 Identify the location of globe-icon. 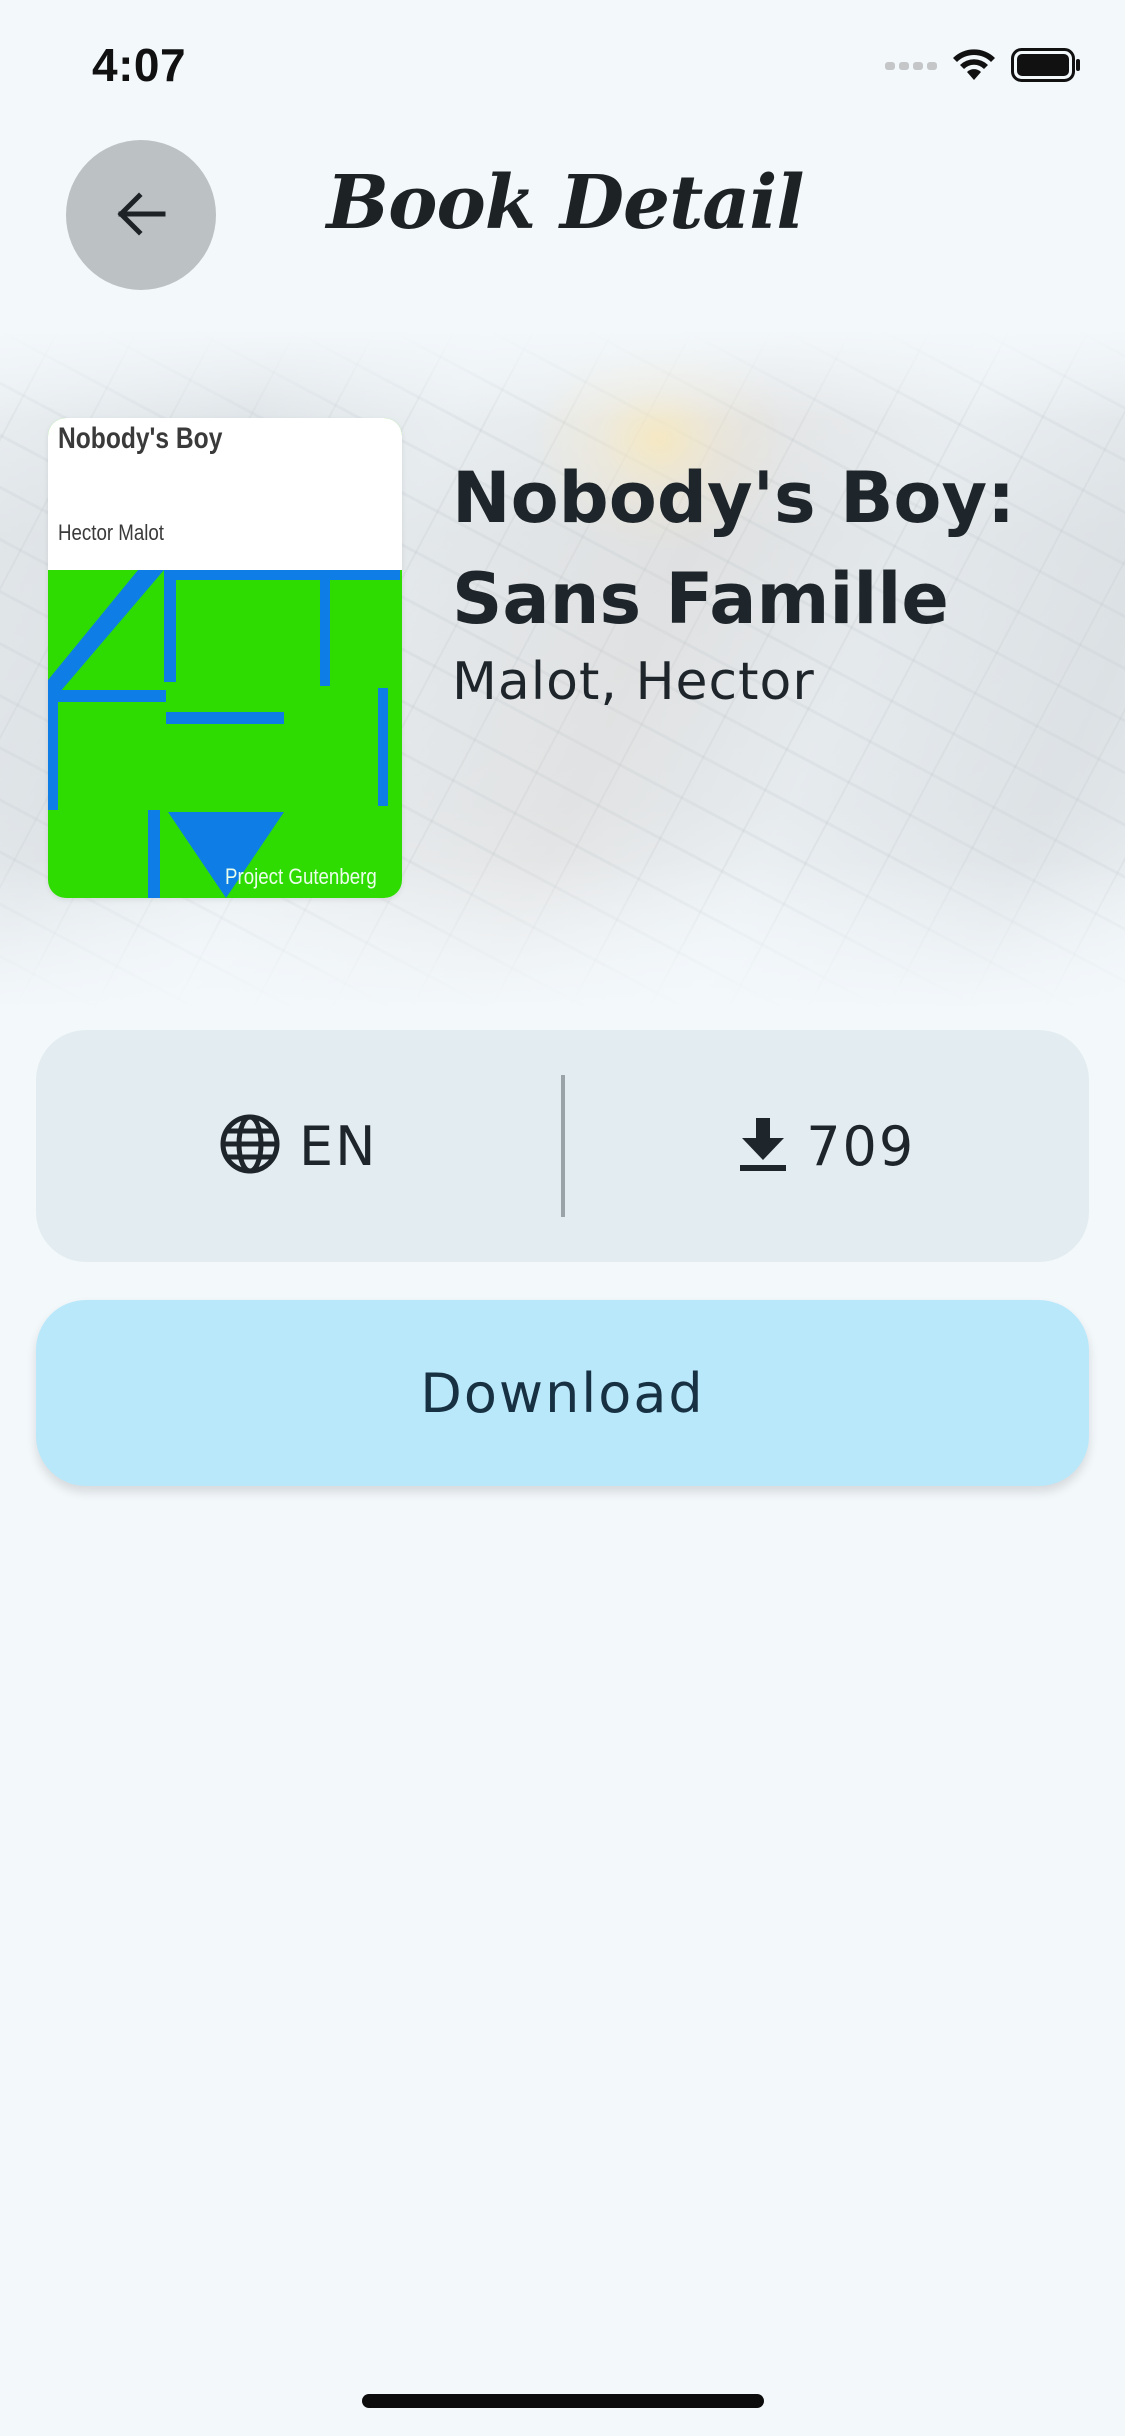
(250, 1146).